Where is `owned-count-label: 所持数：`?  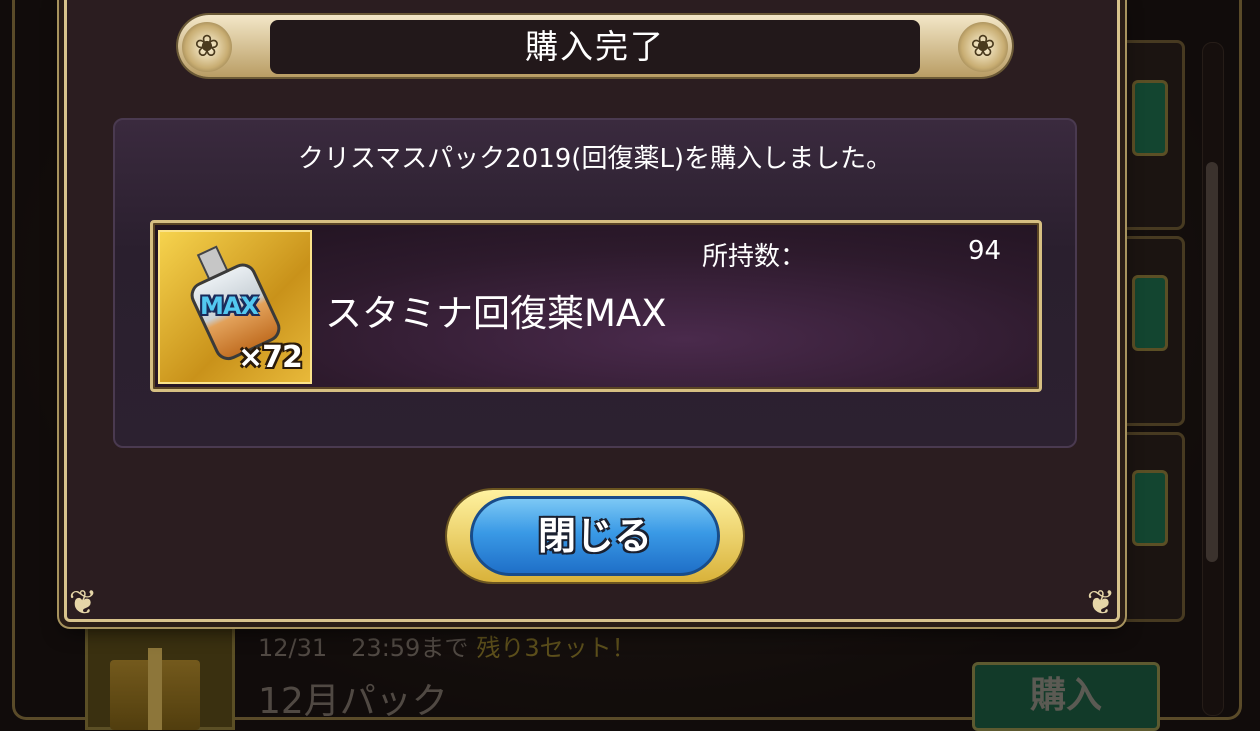
owned-count-label: 所持数： is located at coordinates (754, 257).